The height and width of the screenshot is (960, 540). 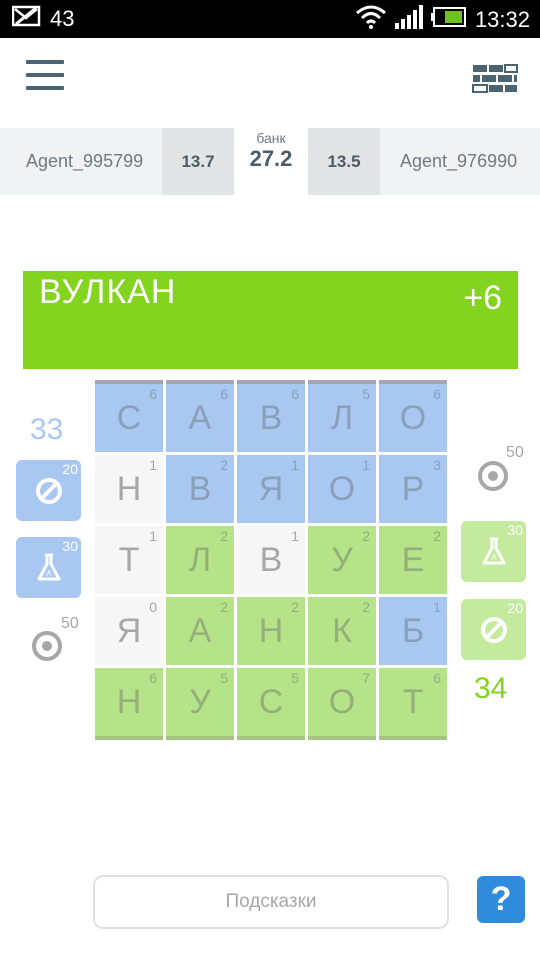 I want to click on wifi-icon, so click(x=371, y=20).